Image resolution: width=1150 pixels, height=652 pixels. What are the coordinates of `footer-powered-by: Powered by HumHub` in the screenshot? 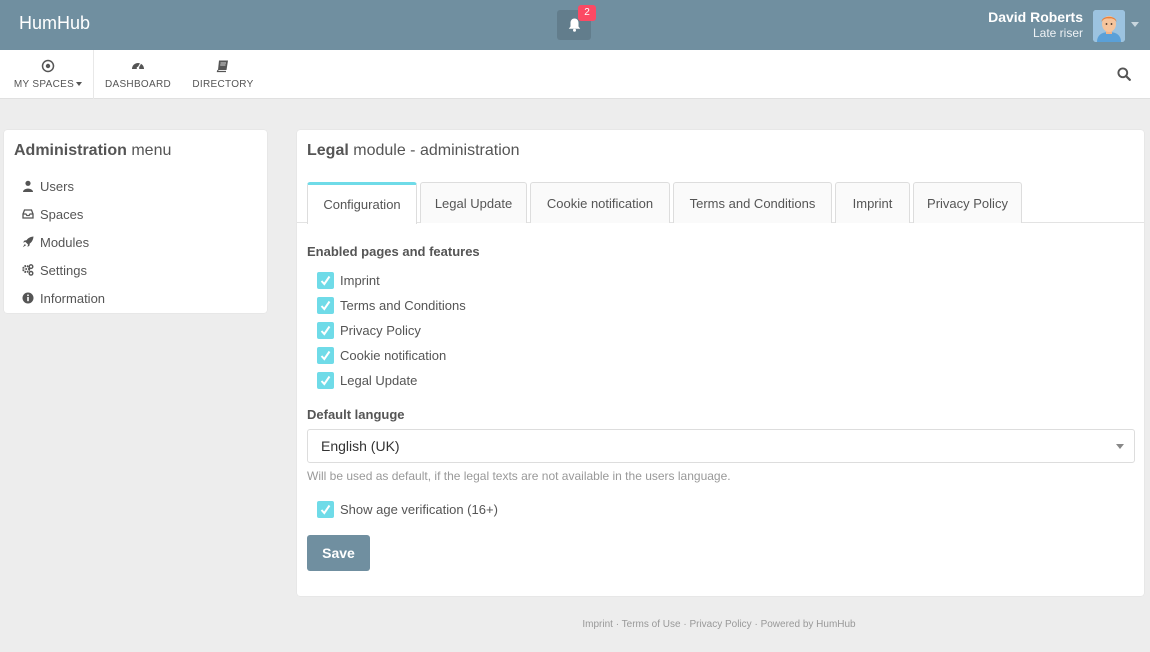 It's located at (808, 624).